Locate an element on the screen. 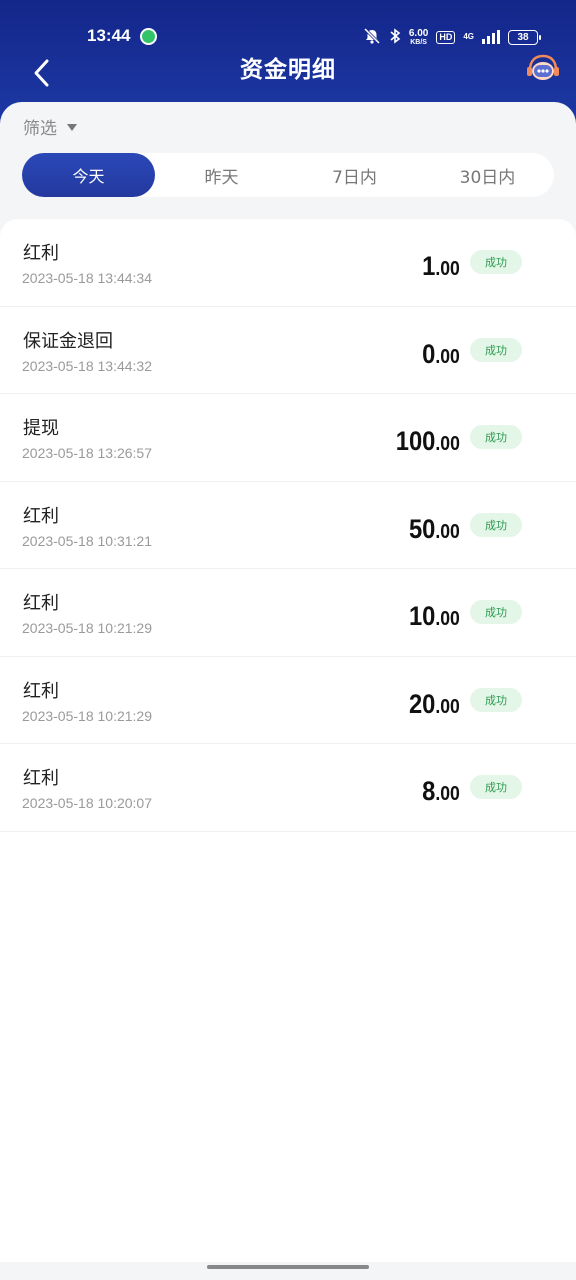  record-type: 保证金退回 is located at coordinates (68, 341).